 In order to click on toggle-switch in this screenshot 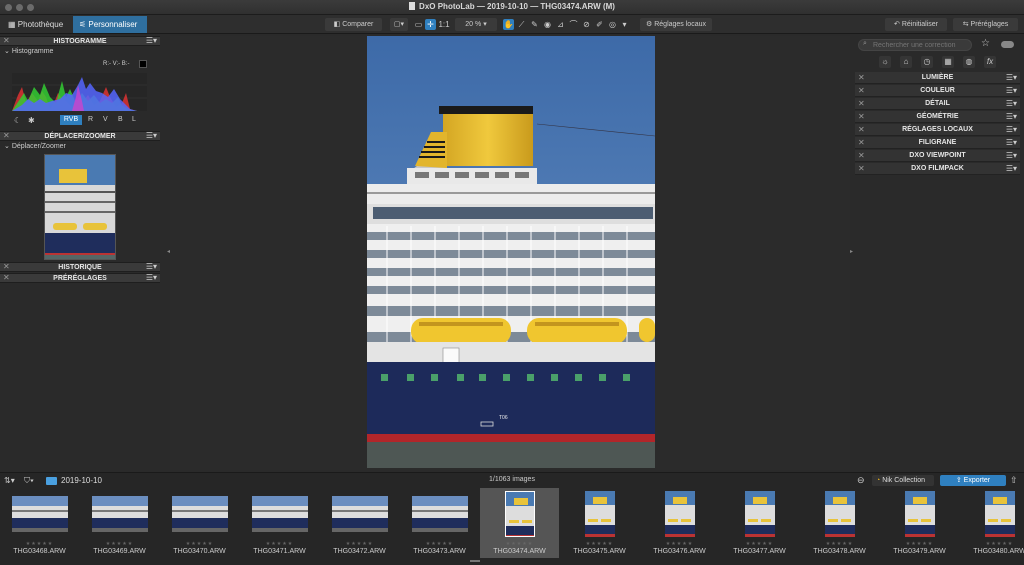, I will do `click(1007, 44)`.